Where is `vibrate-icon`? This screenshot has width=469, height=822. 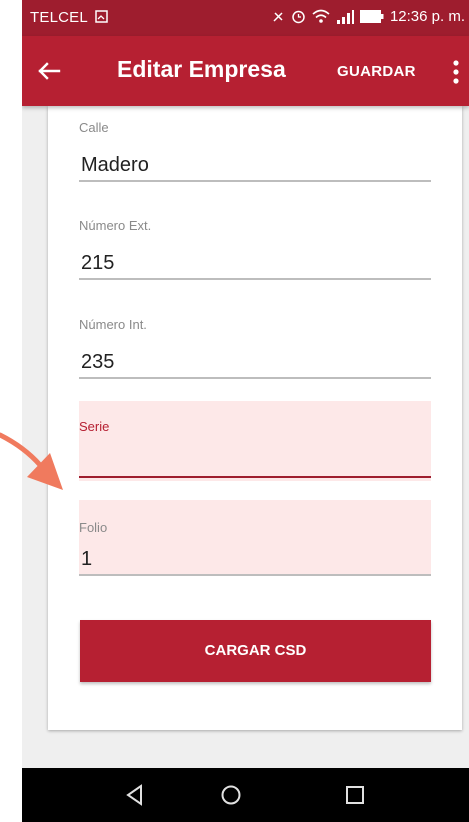
vibrate-icon is located at coordinates (278, 16).